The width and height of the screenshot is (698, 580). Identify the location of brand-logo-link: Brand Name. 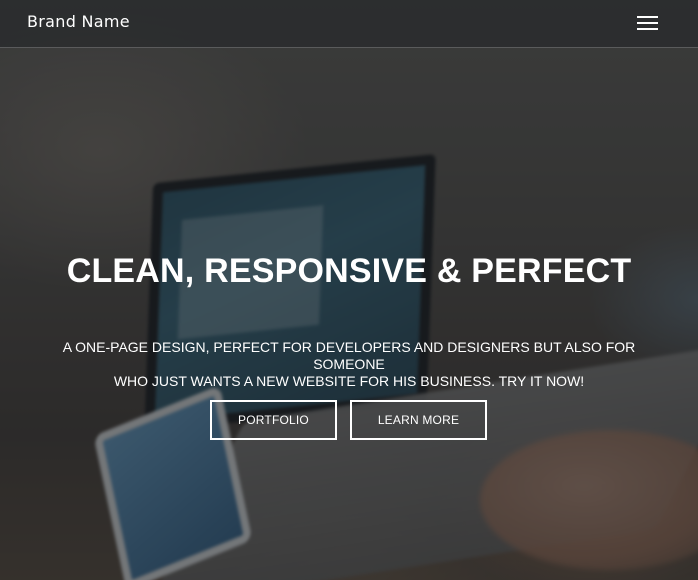
(78, 21).